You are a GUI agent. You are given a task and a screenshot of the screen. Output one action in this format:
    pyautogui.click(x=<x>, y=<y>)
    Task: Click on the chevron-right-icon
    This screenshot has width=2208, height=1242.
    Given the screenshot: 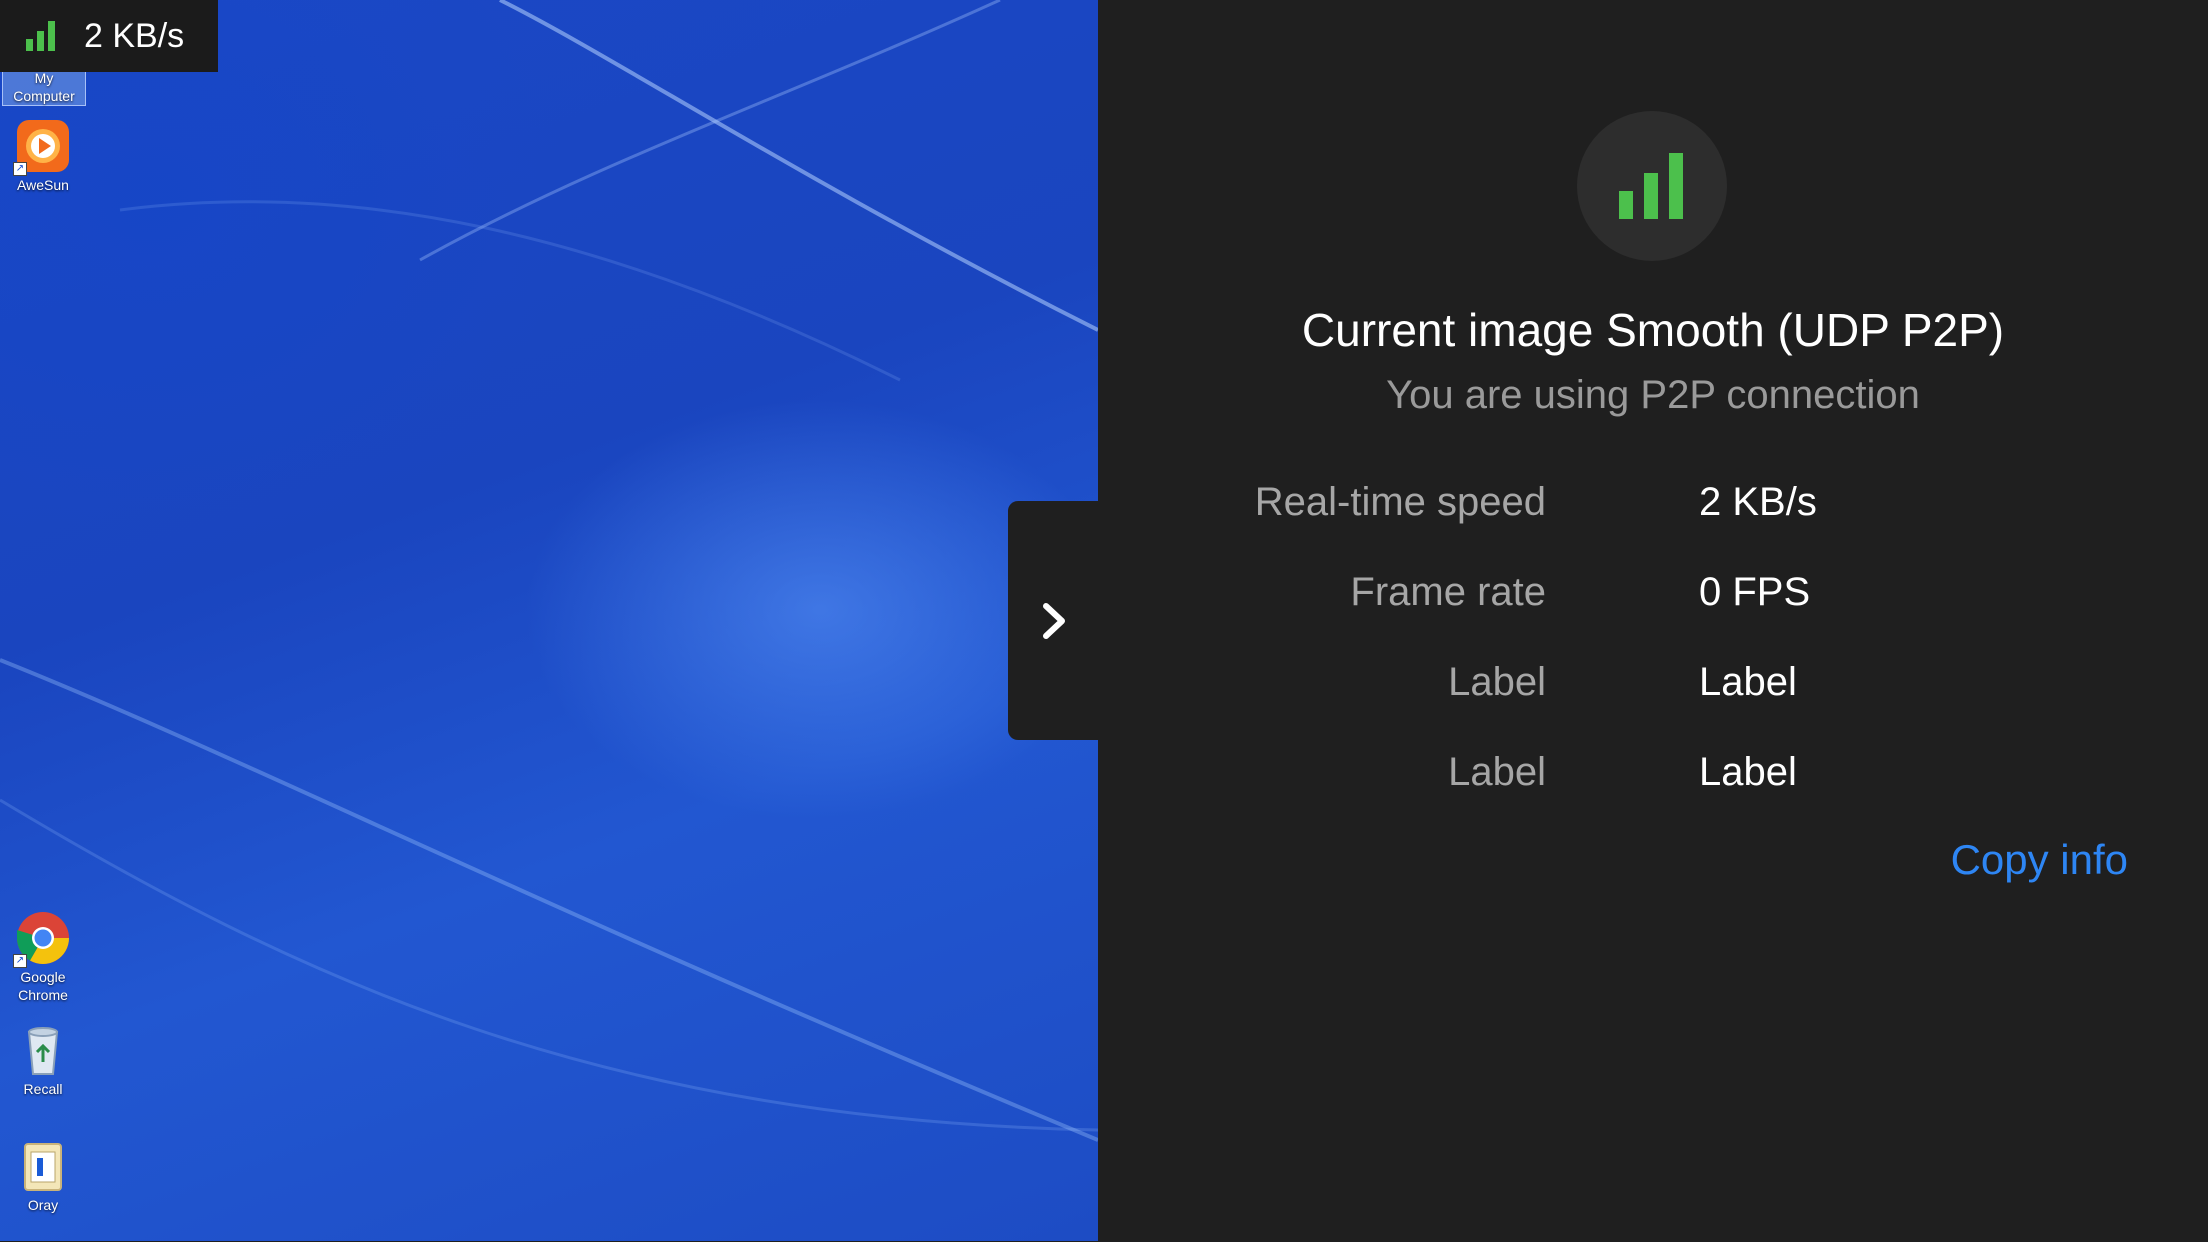 What is the action you would take?
    pyautogui.click(x=1054, y=620)
    